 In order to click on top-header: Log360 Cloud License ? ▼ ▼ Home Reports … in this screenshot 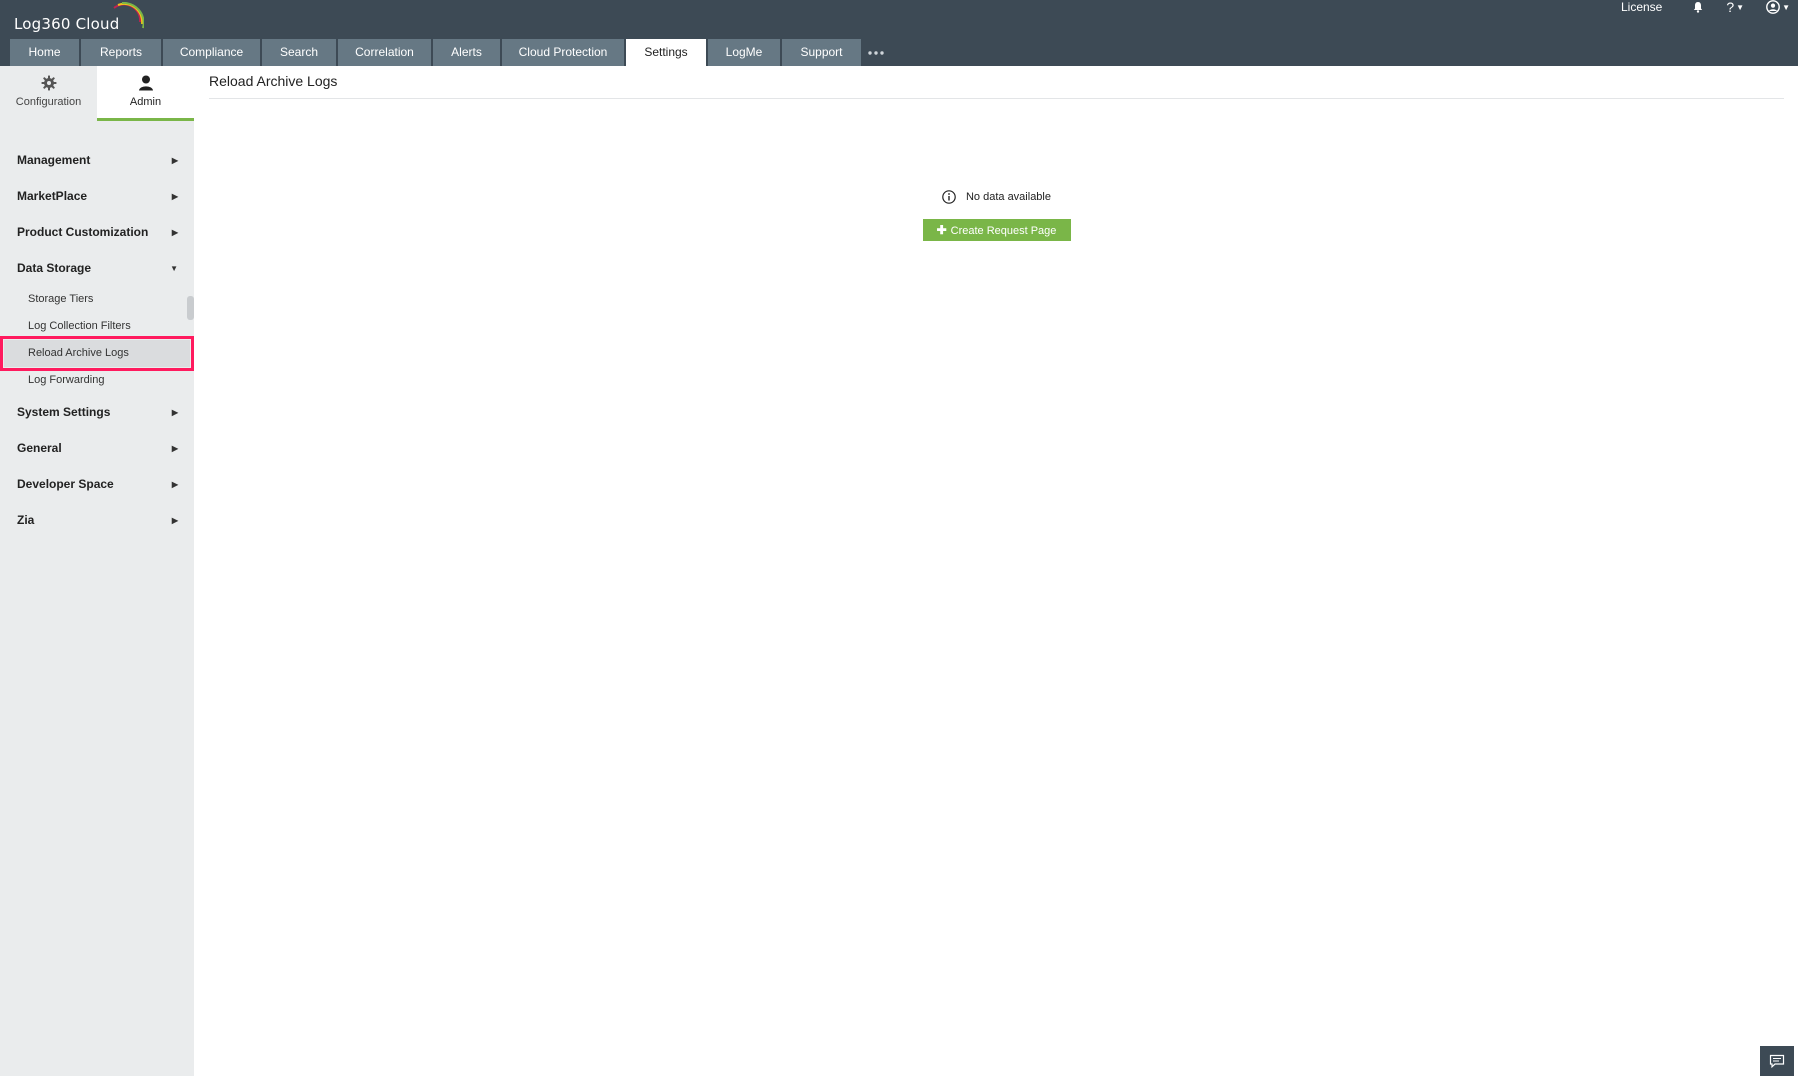, I will do `click(899, 33)`.